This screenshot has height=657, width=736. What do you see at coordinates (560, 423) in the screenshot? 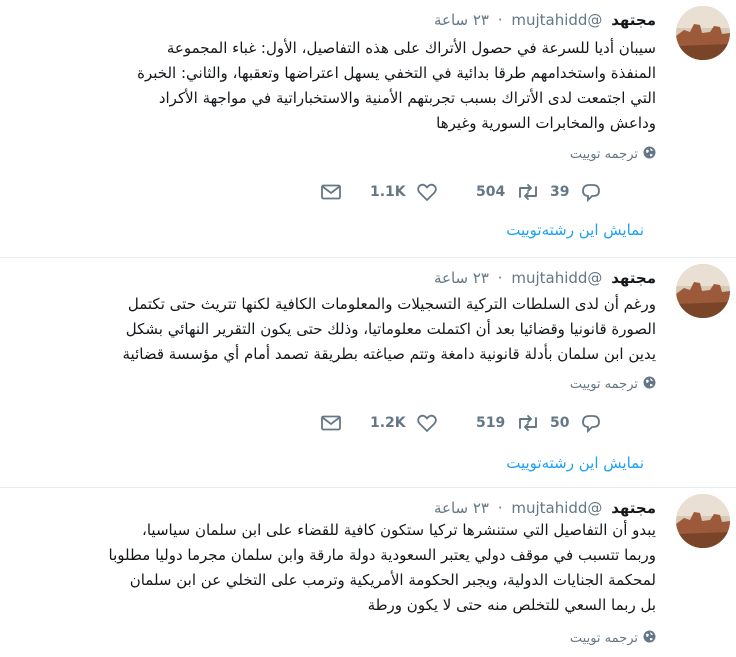
I see `reply-count: 50` at bounding box center [560, 423].